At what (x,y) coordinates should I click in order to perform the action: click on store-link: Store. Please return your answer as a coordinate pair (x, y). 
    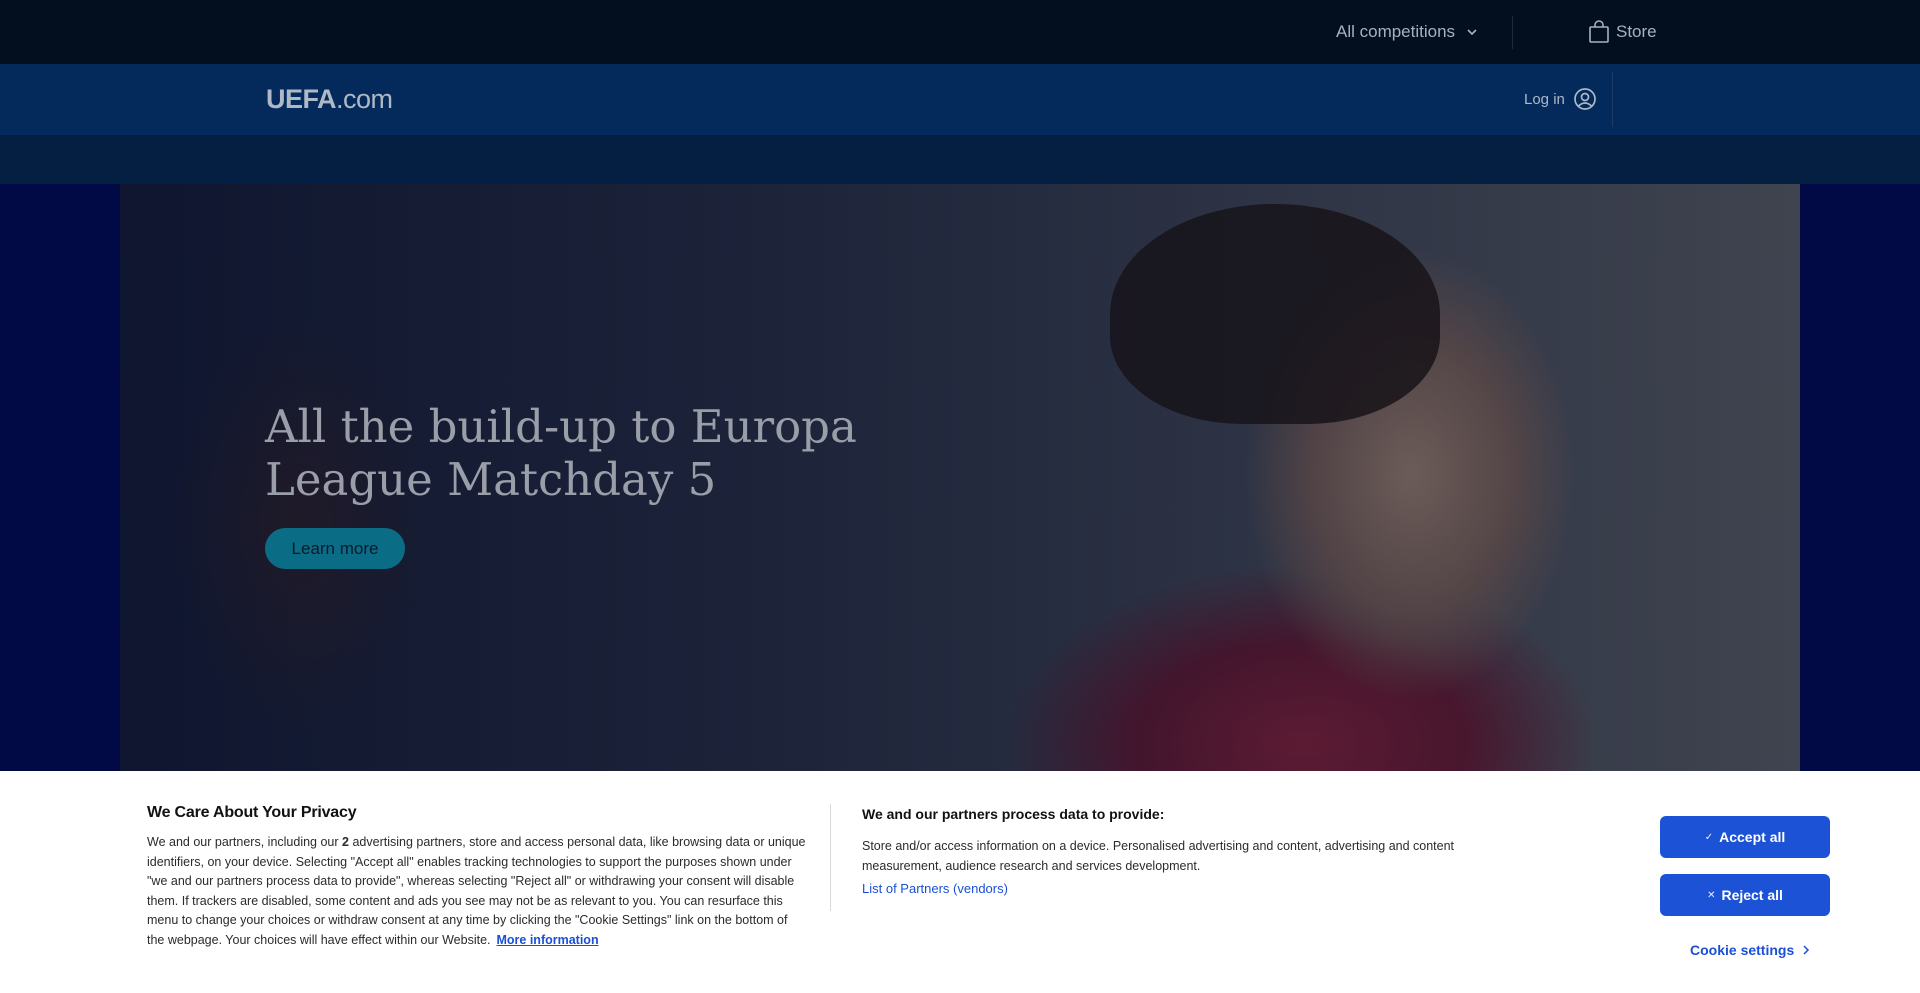
    Looking at the image, I should click on (1622, 32).